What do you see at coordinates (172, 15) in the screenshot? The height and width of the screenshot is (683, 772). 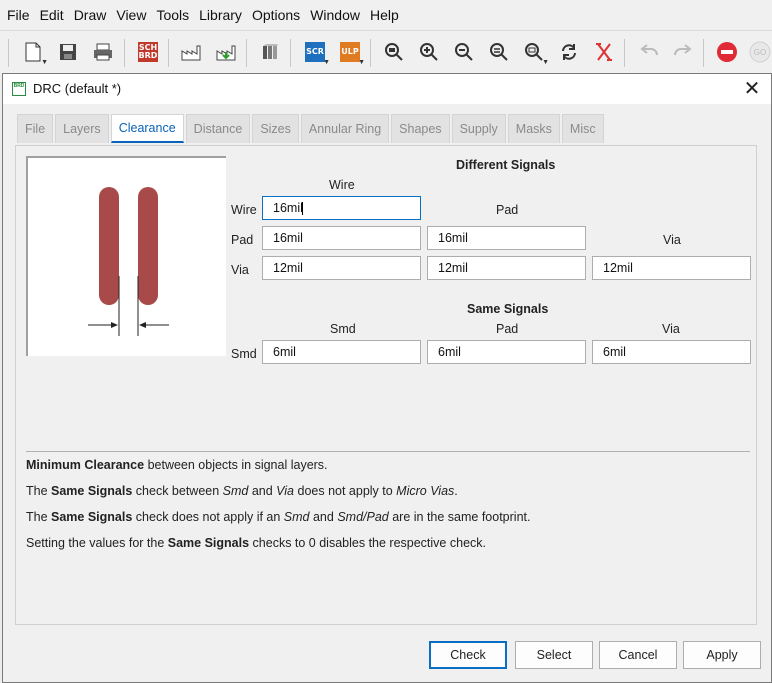 I see `menu-tools: Tools` at bounding box center [172, 15].